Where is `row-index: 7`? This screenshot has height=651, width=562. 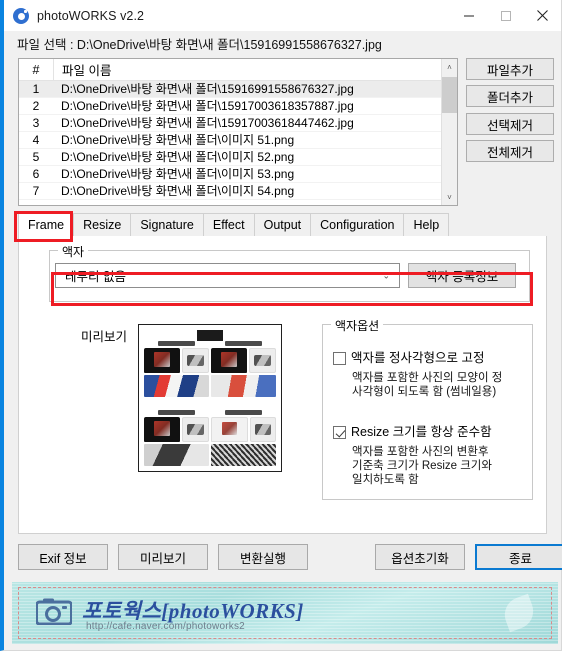
row-index: 7 is located at coordinates (36, 190).